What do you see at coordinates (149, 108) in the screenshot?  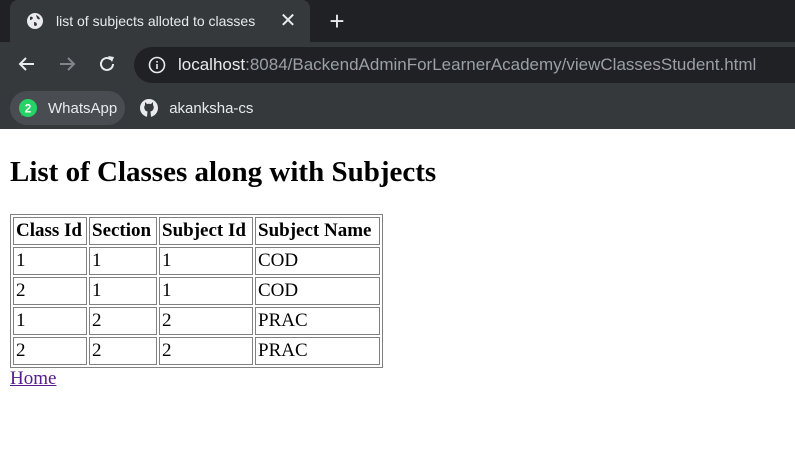 I see `github-icon` at bounding box center [149, 108].